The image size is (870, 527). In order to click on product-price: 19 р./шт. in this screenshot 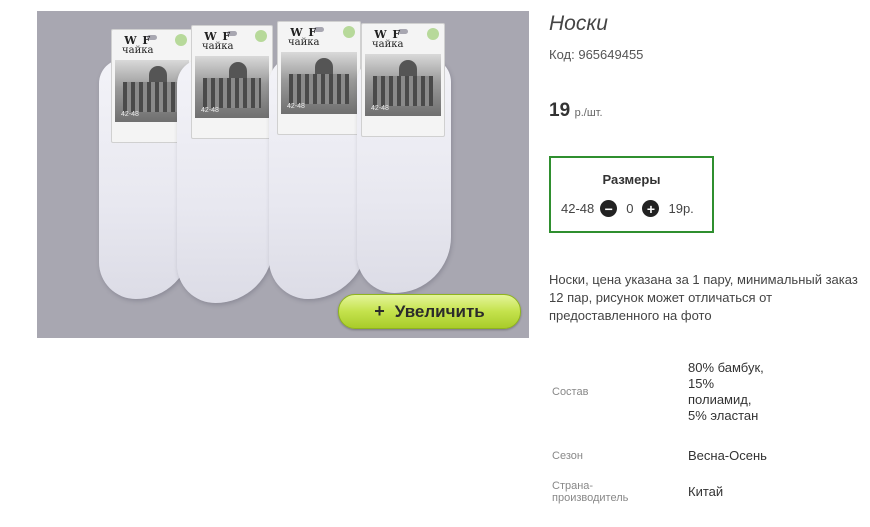, I will do `click(576, 111)`.